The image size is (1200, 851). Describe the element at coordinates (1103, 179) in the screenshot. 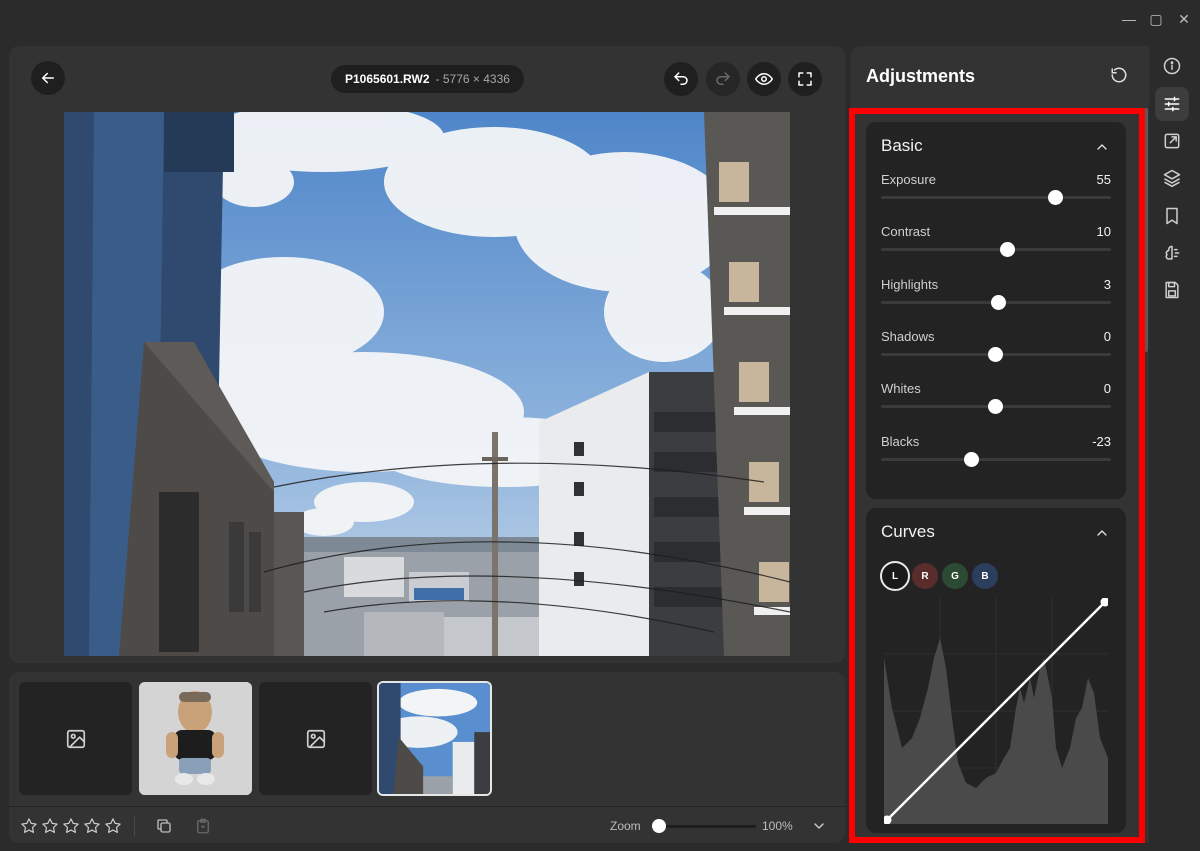

I see `slider-value: 55` at that location.